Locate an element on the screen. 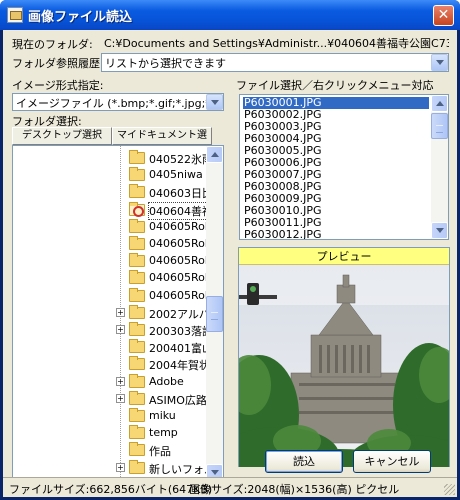 This screenshot has width=460, height=500. image-format-dropdown: イメージファイル (*.bmp;*.gif;*.jpg;*.jpeg;*.p is located at coordinates (118, 102).